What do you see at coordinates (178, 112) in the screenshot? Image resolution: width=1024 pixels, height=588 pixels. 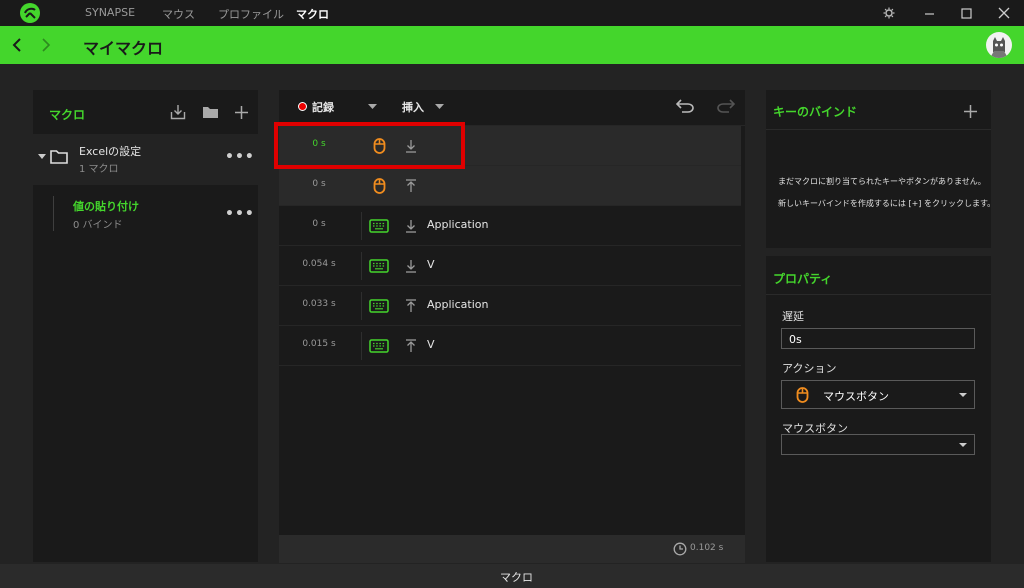 I see `import-icon` at bounding box center [178, 112].